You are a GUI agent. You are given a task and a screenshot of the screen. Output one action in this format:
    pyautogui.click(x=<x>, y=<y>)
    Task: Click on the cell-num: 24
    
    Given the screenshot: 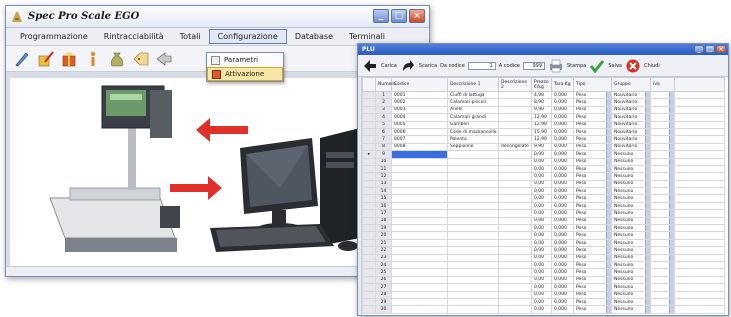 What is the action you would take?
    pyautogui.click(x=383, y=265)
    